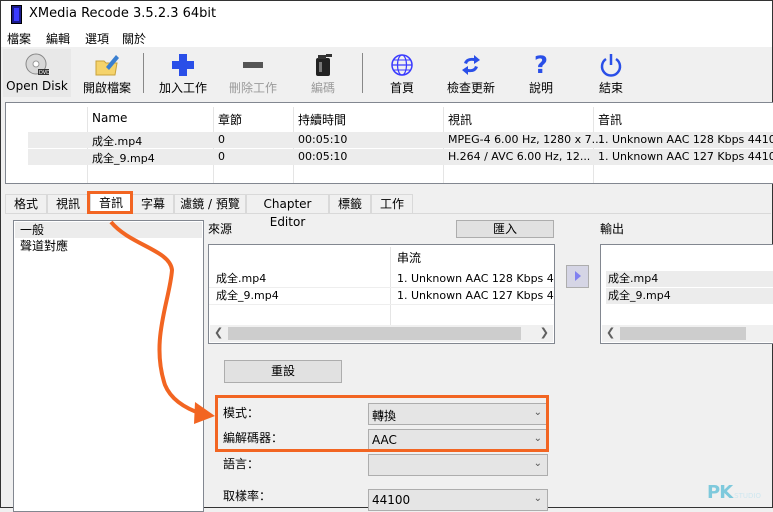  I want to click on tab-filter-preview: 濾鏡 / 預覽, so click(210, 203).